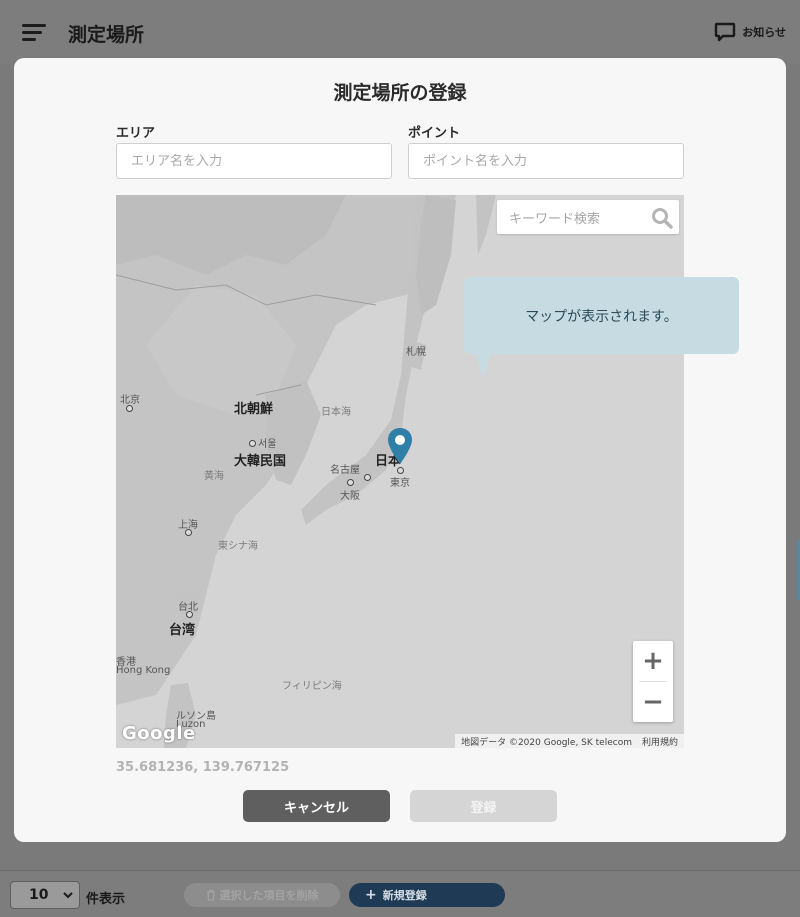 The height and width of the screenshot is (917, 800). Describe the element at coordinates (159, 733) in the screenshot. I see `google-logo: Google` at that location.